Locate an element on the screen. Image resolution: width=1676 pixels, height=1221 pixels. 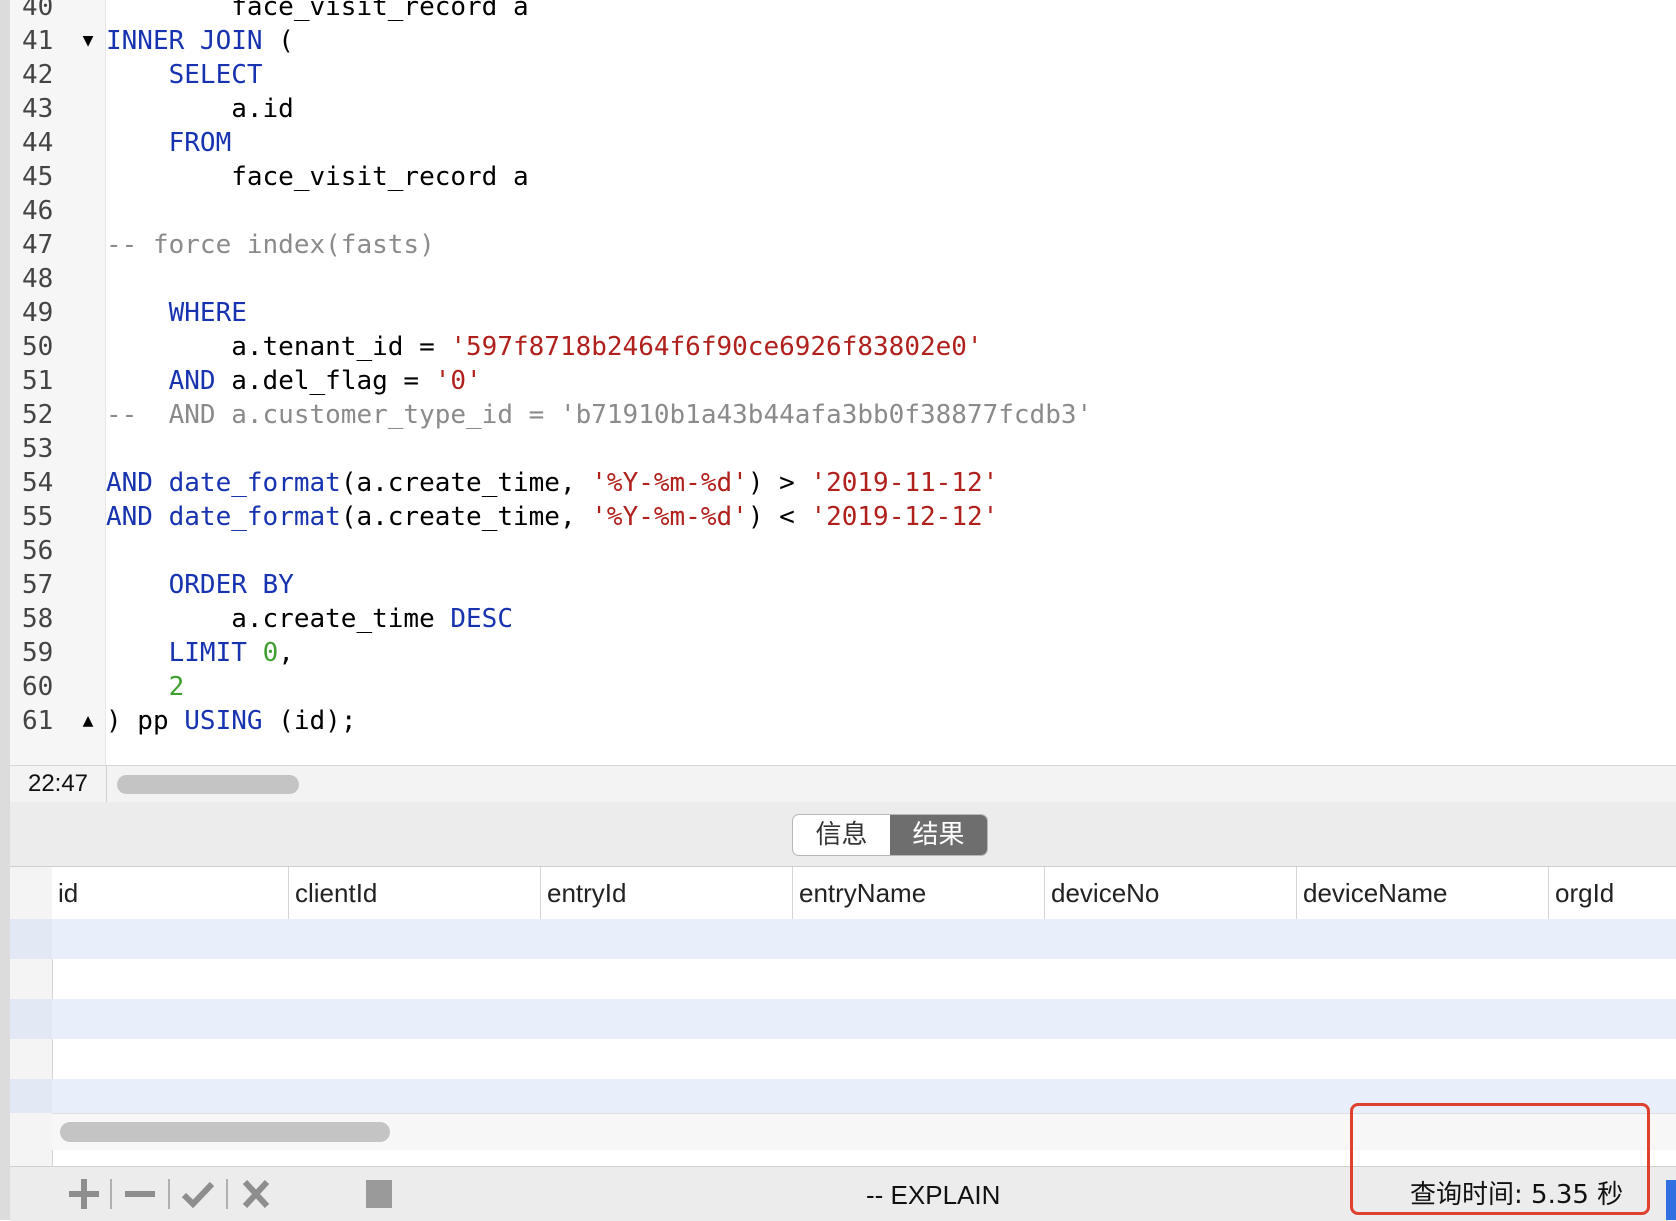
line-number: 53 is located at coordinates (38, 449).